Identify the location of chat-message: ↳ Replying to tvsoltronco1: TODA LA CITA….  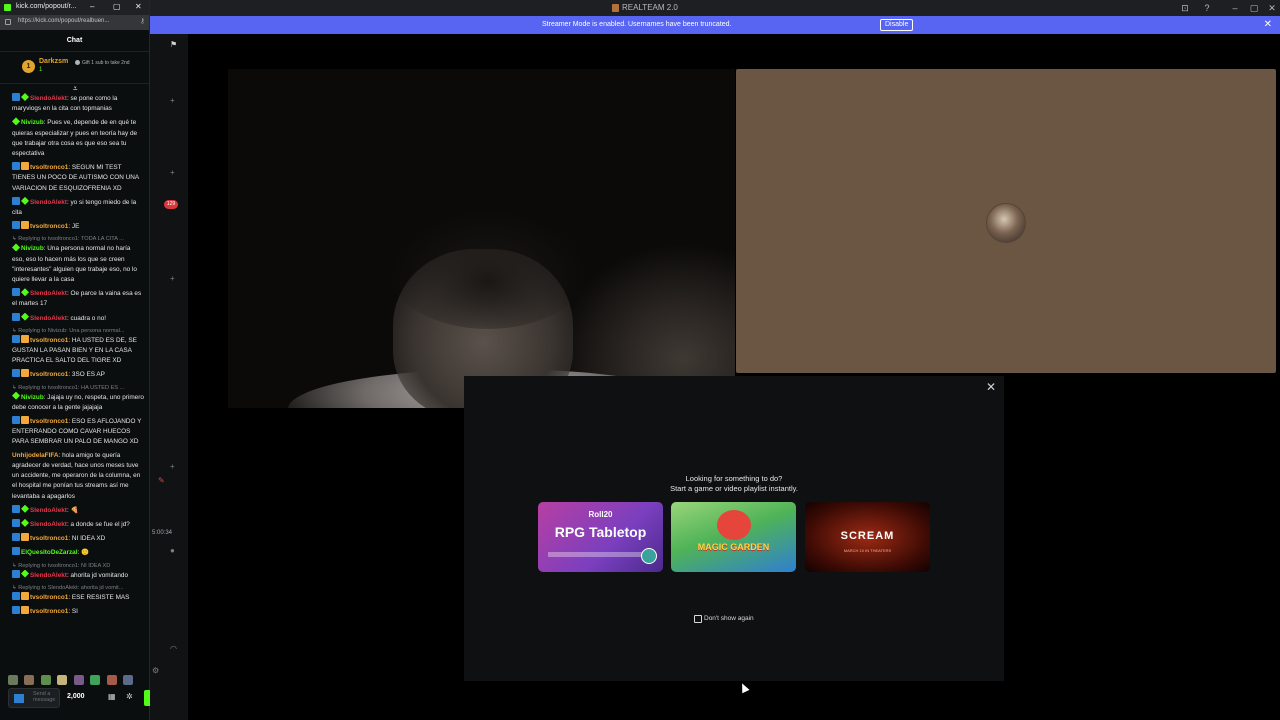
(78, 260).